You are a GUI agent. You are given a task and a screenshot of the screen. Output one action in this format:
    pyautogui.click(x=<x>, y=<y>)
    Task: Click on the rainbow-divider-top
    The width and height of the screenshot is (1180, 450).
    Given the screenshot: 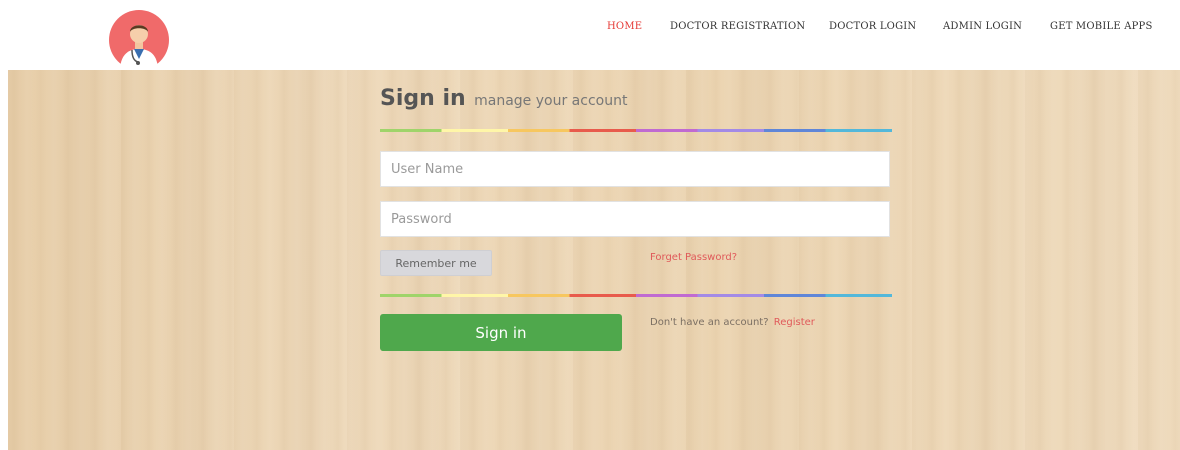 What is the action you would take?
    pyautogui.click(x=636, y=130)
    